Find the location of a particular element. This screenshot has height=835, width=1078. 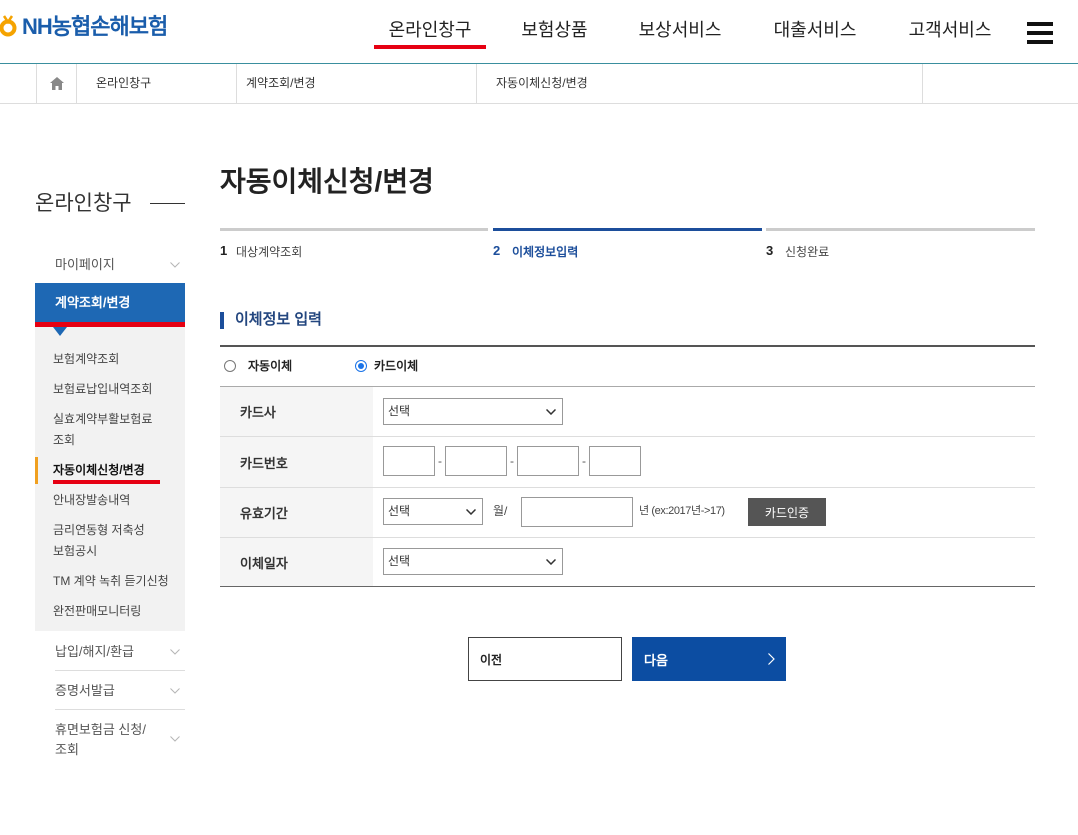

card-company-select: 선택 is located at coordinates (473, 411).